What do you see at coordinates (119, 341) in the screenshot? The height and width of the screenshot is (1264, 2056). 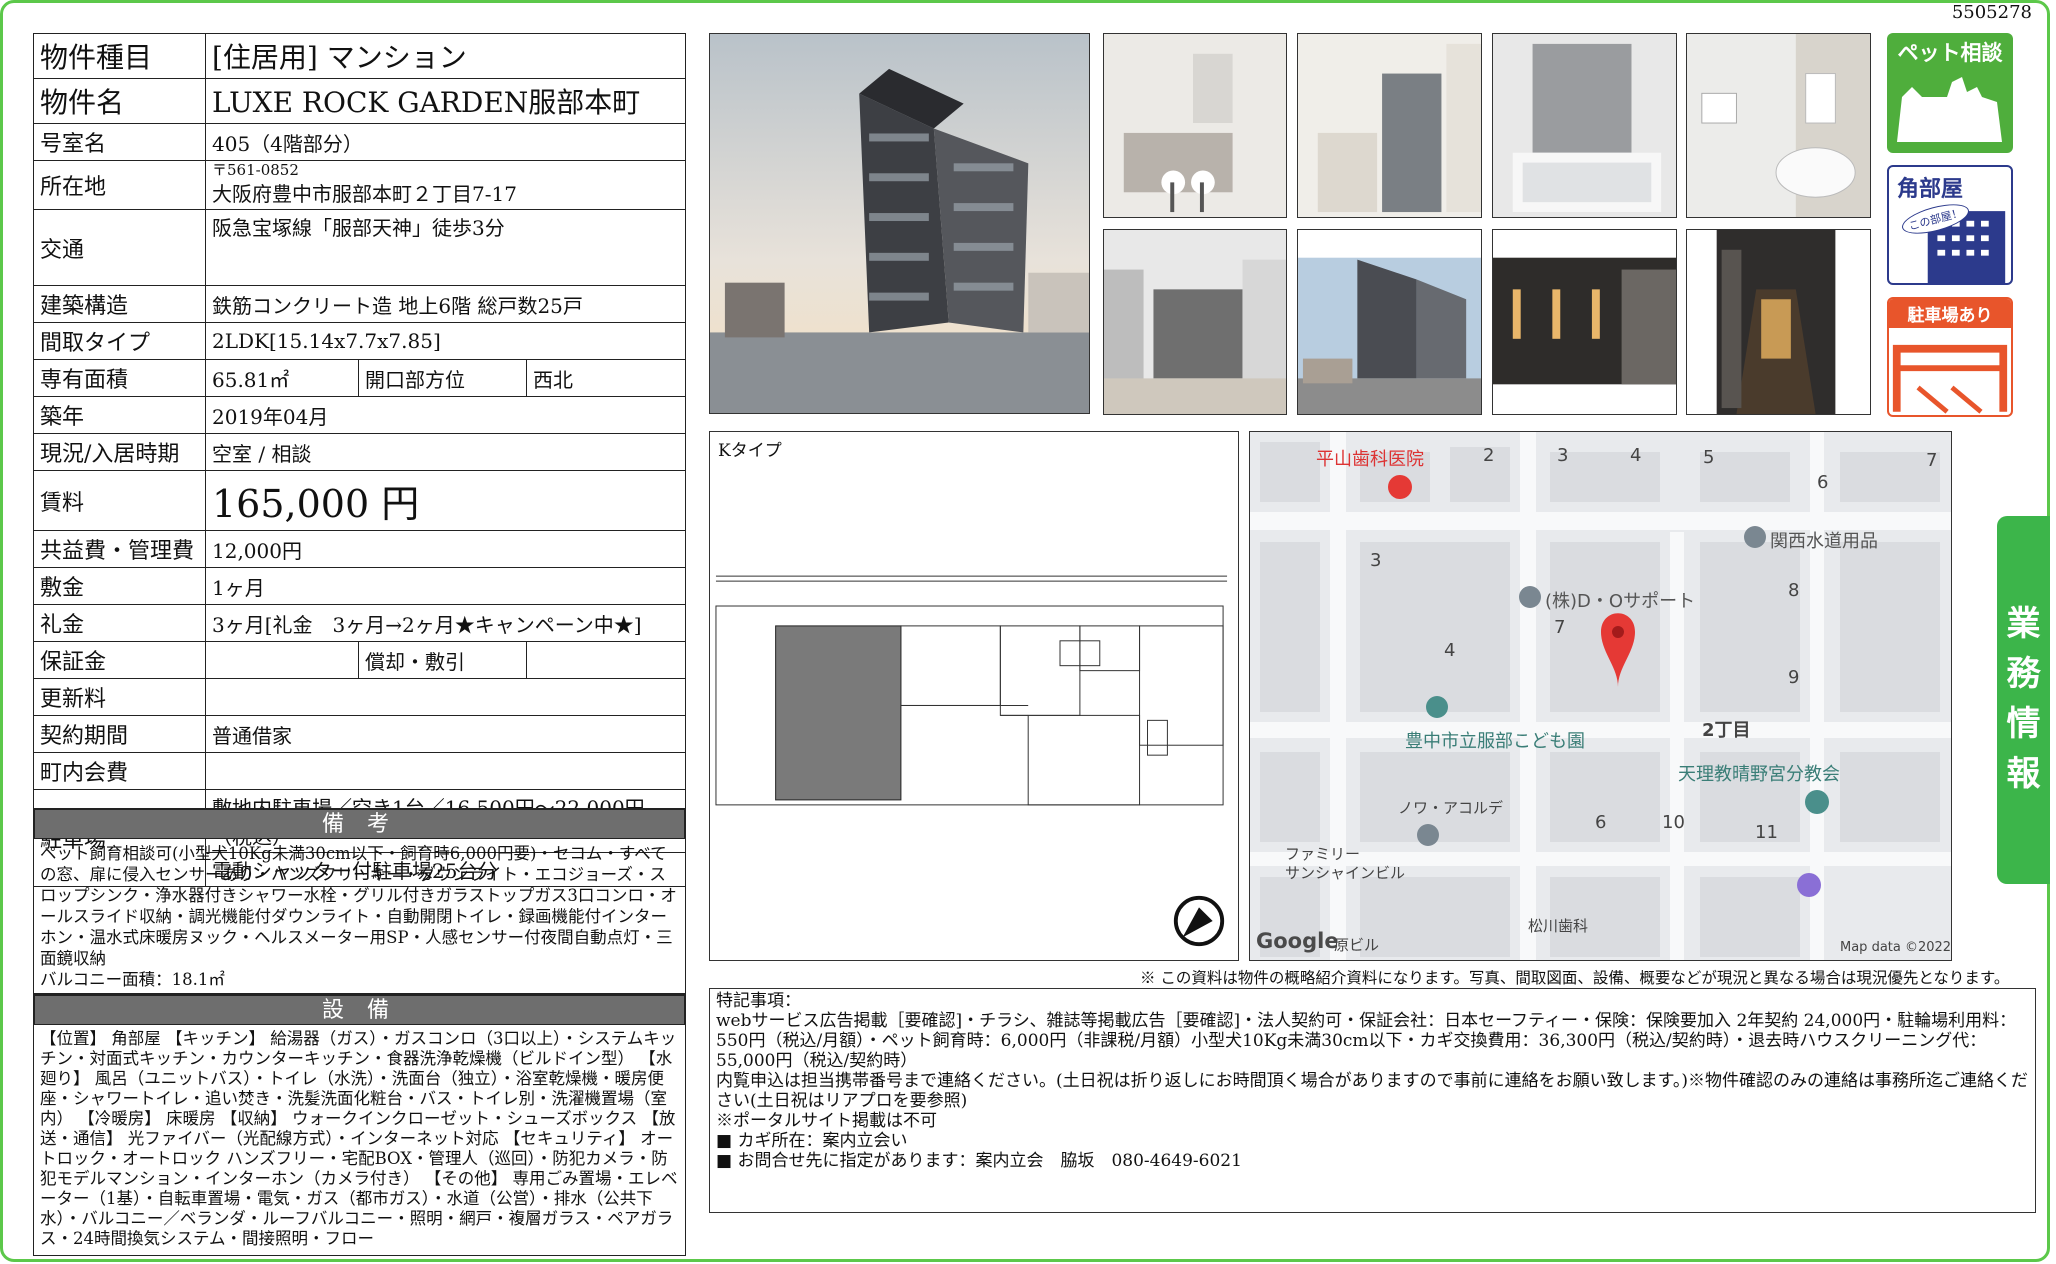 I see `layout-label: 間取タイプ` at bounding box center [119, 341].